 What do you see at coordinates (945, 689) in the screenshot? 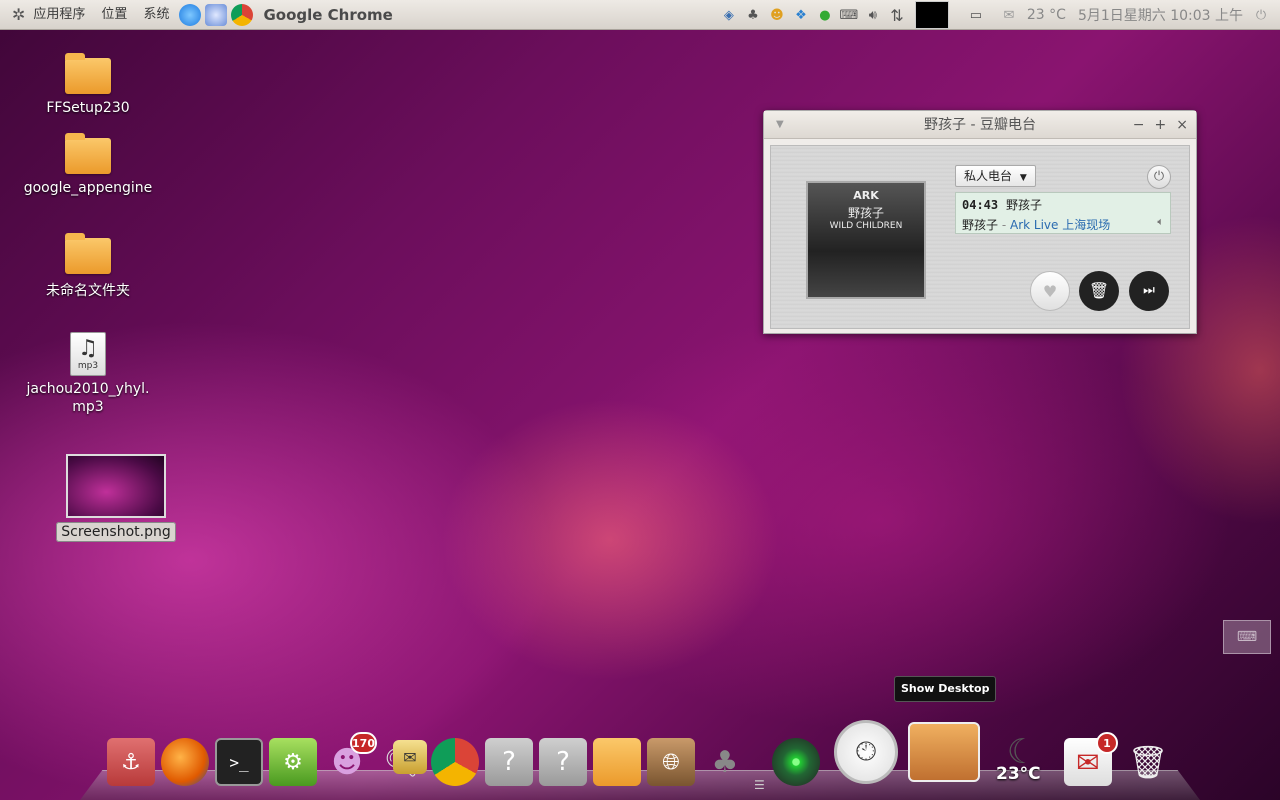
I see `show-desktop-tooltip: Show Desktop` at bounding box center [945, 689].